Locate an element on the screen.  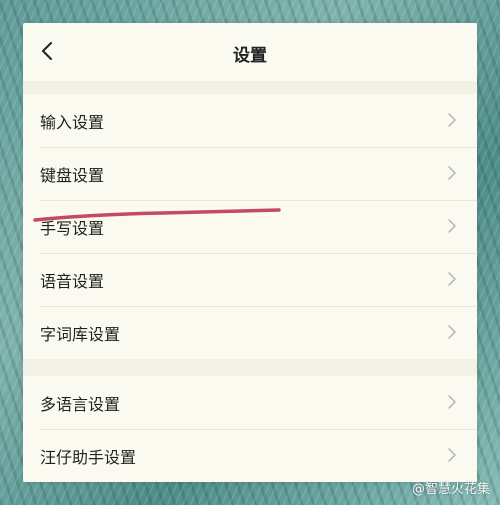
page-title: 设置 is located at coordinates (250, 56).